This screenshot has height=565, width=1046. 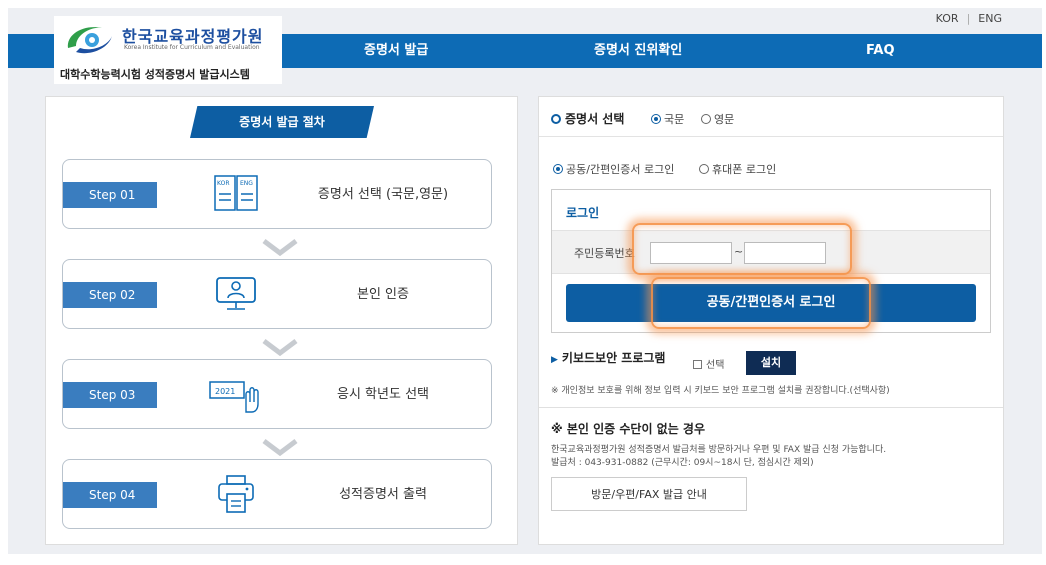 I want to click on system-name: 대학수학능력시험 성적증명서 발급시스템, so click(x=155, y=74).